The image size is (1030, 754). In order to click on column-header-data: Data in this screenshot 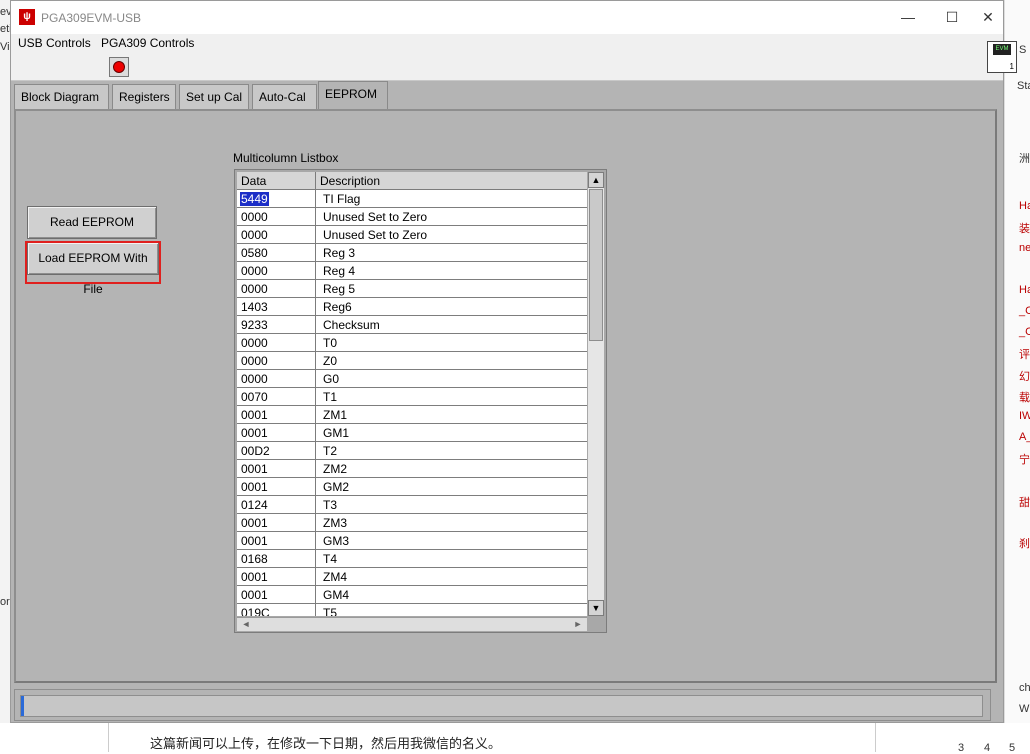, I will do `click(253, 181)`.